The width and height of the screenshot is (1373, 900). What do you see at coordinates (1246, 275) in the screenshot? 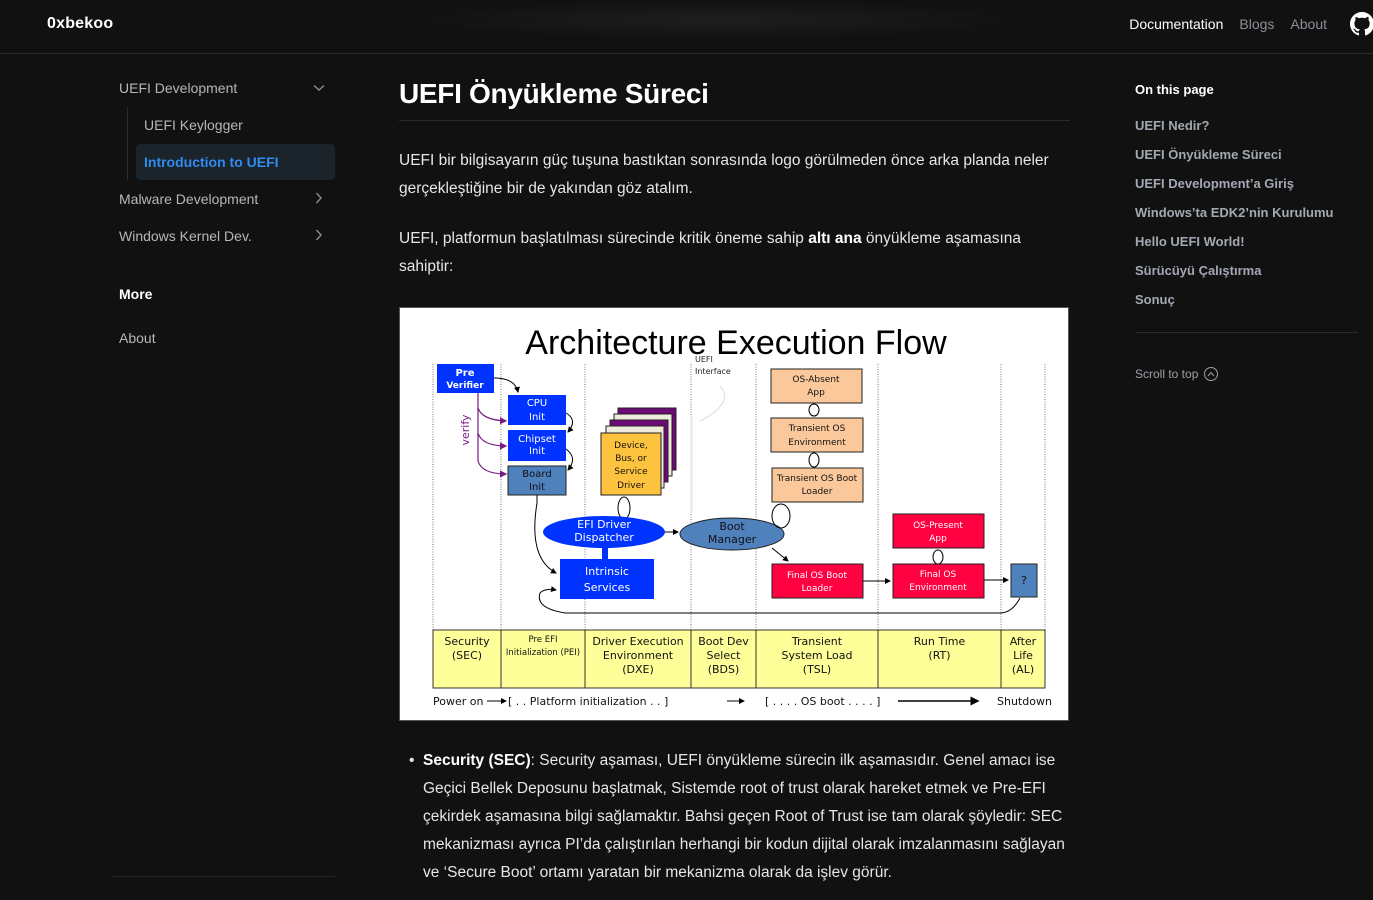
I see `toc-item: Sürücüyü Çalıştırma` at bounding box center [1246, 275].